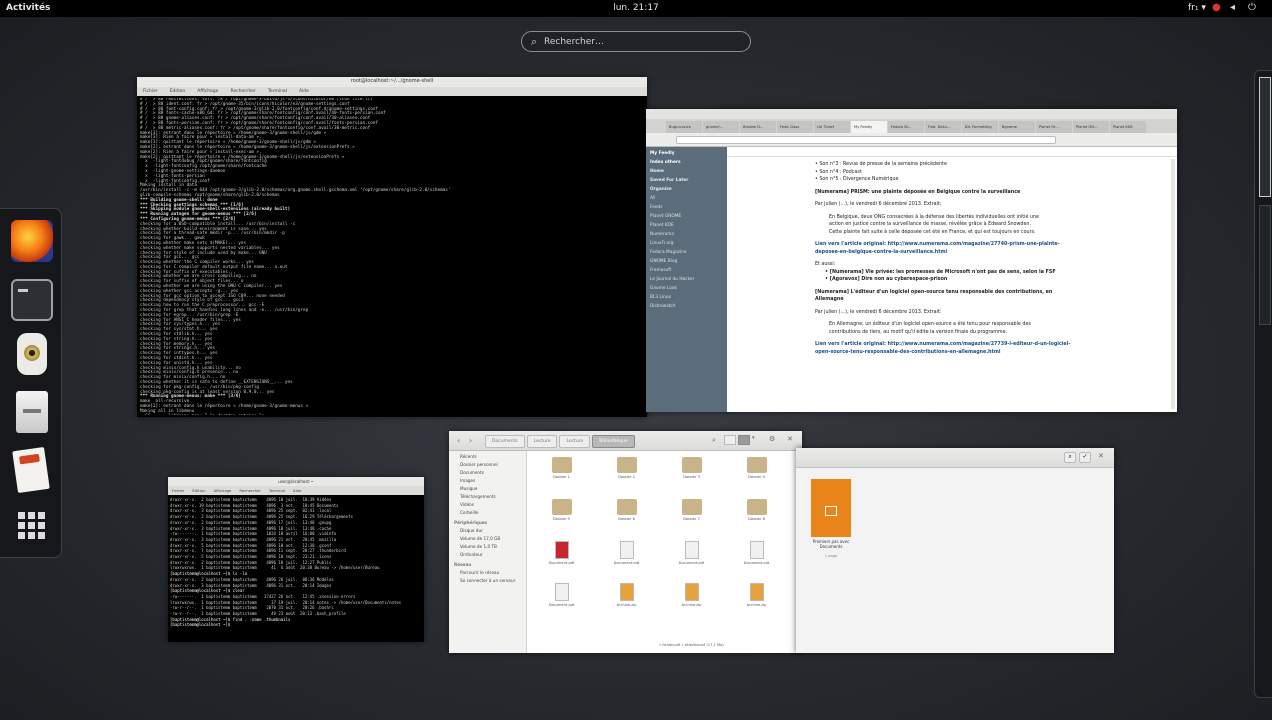 The image size is (1272, 720). Describe the element at coordinates (487, 581) in the screenshot. I see `sidebar-item-network: Se connecter à un serveur` at that location.